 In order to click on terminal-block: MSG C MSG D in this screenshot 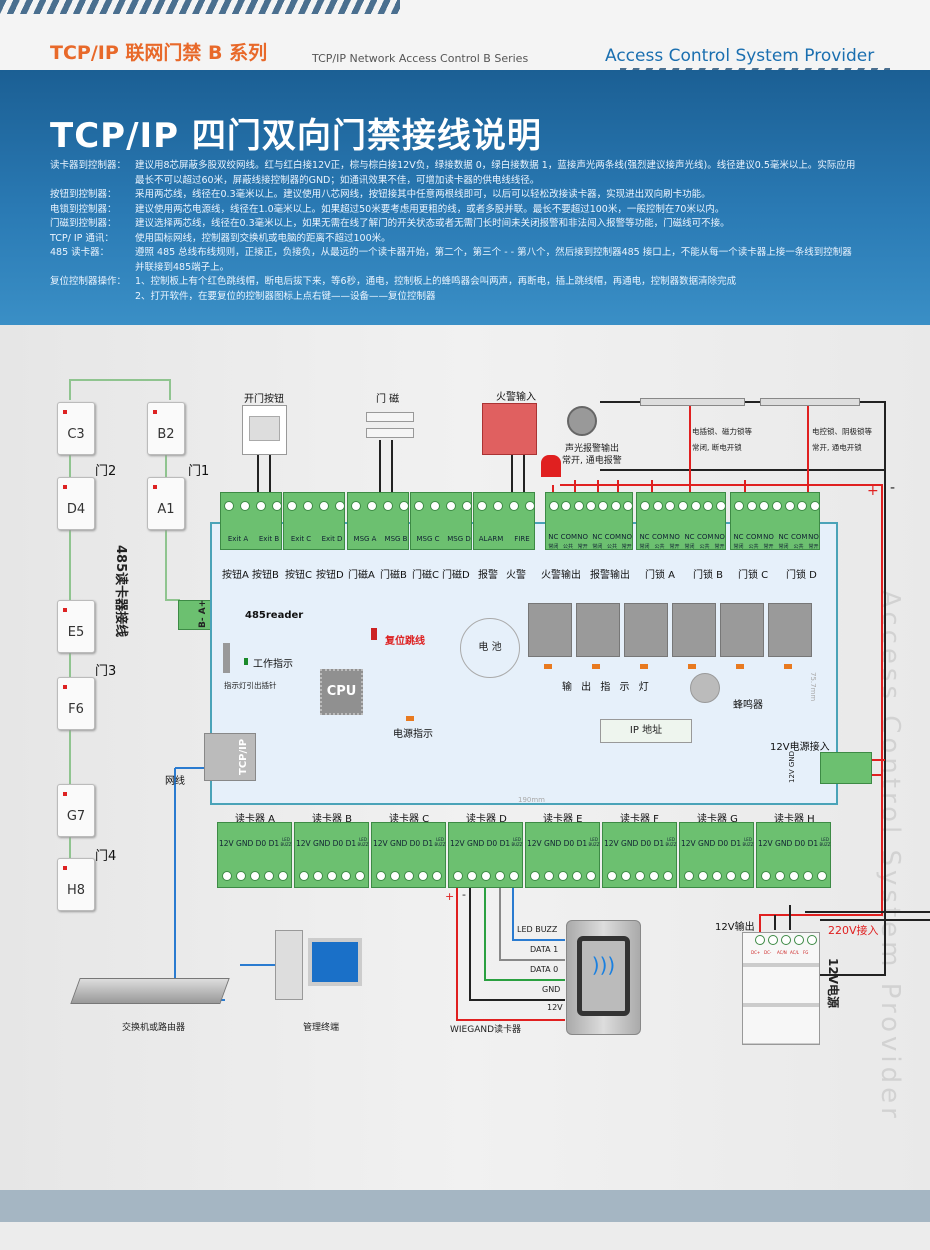, I will do `click(441, 521)`.